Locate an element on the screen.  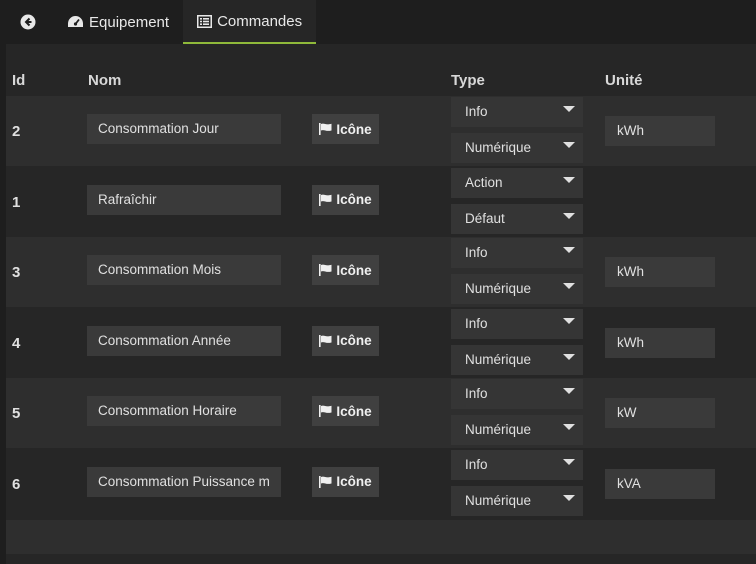
arrow-circle-left-icon is located at coordinates (28, 22).